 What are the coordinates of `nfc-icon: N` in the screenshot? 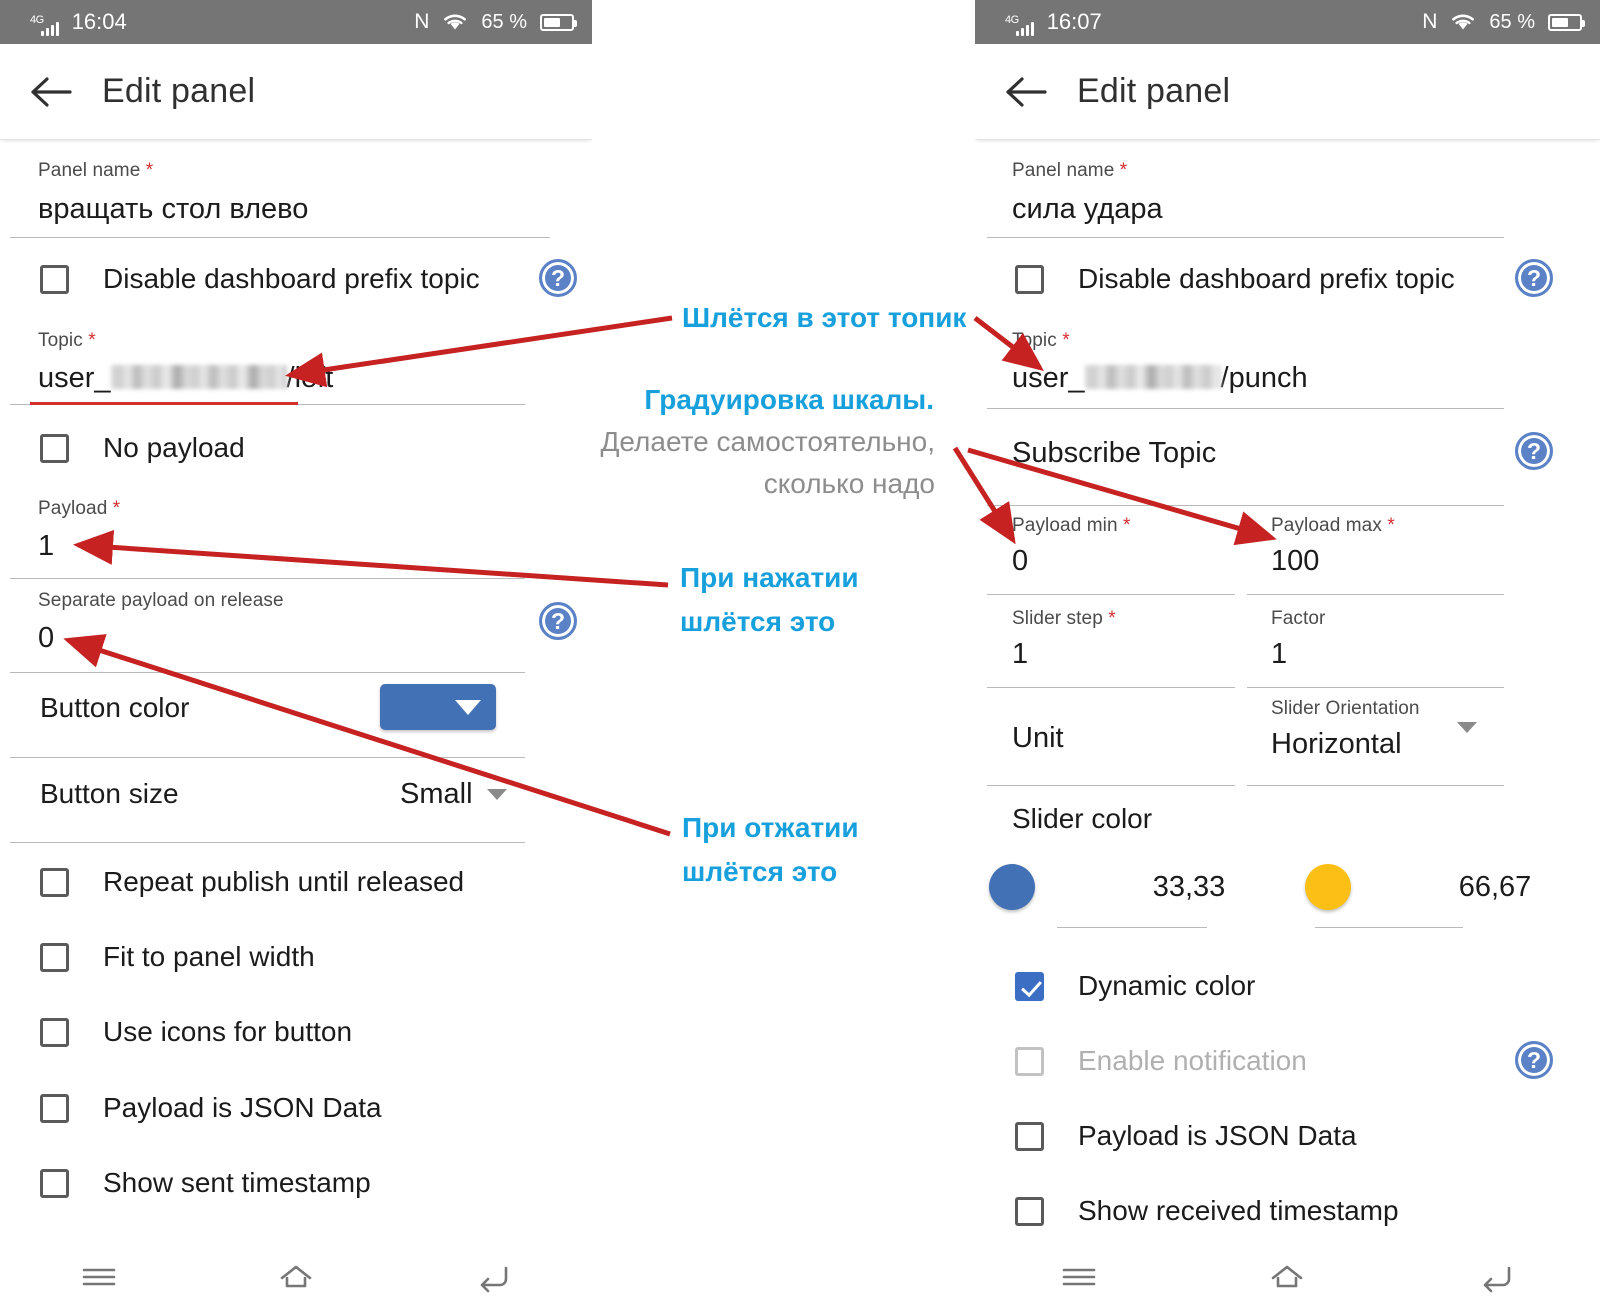 It's located at (422, 21).